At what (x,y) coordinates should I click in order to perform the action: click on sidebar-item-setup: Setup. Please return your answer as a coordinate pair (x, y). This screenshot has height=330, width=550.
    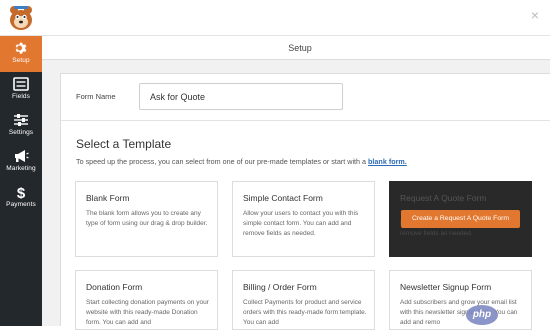
    Looking at the image, I should click on (21, 54).